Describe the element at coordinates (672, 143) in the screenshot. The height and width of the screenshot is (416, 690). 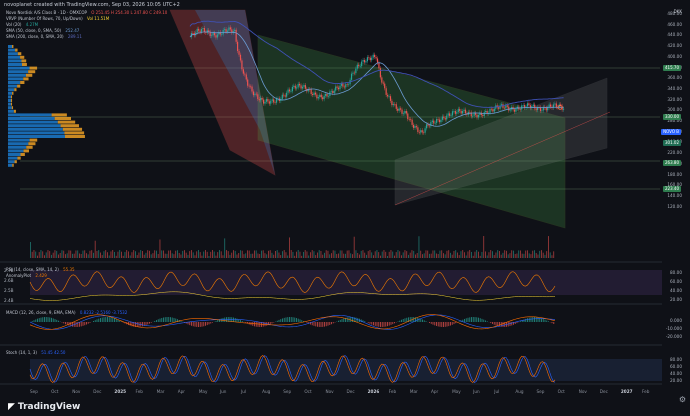
I see `price-tag: 301.02` at that location.